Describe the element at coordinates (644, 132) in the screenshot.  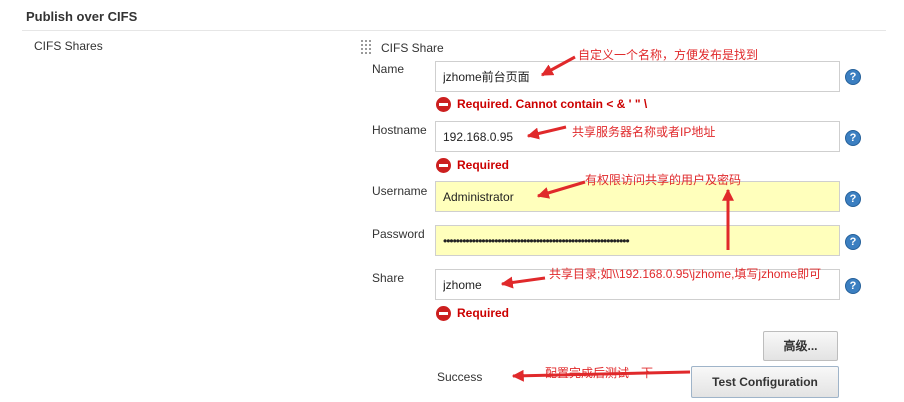
I see `hostname-annotation: 共享服务器名称或者IP地址` at that location.